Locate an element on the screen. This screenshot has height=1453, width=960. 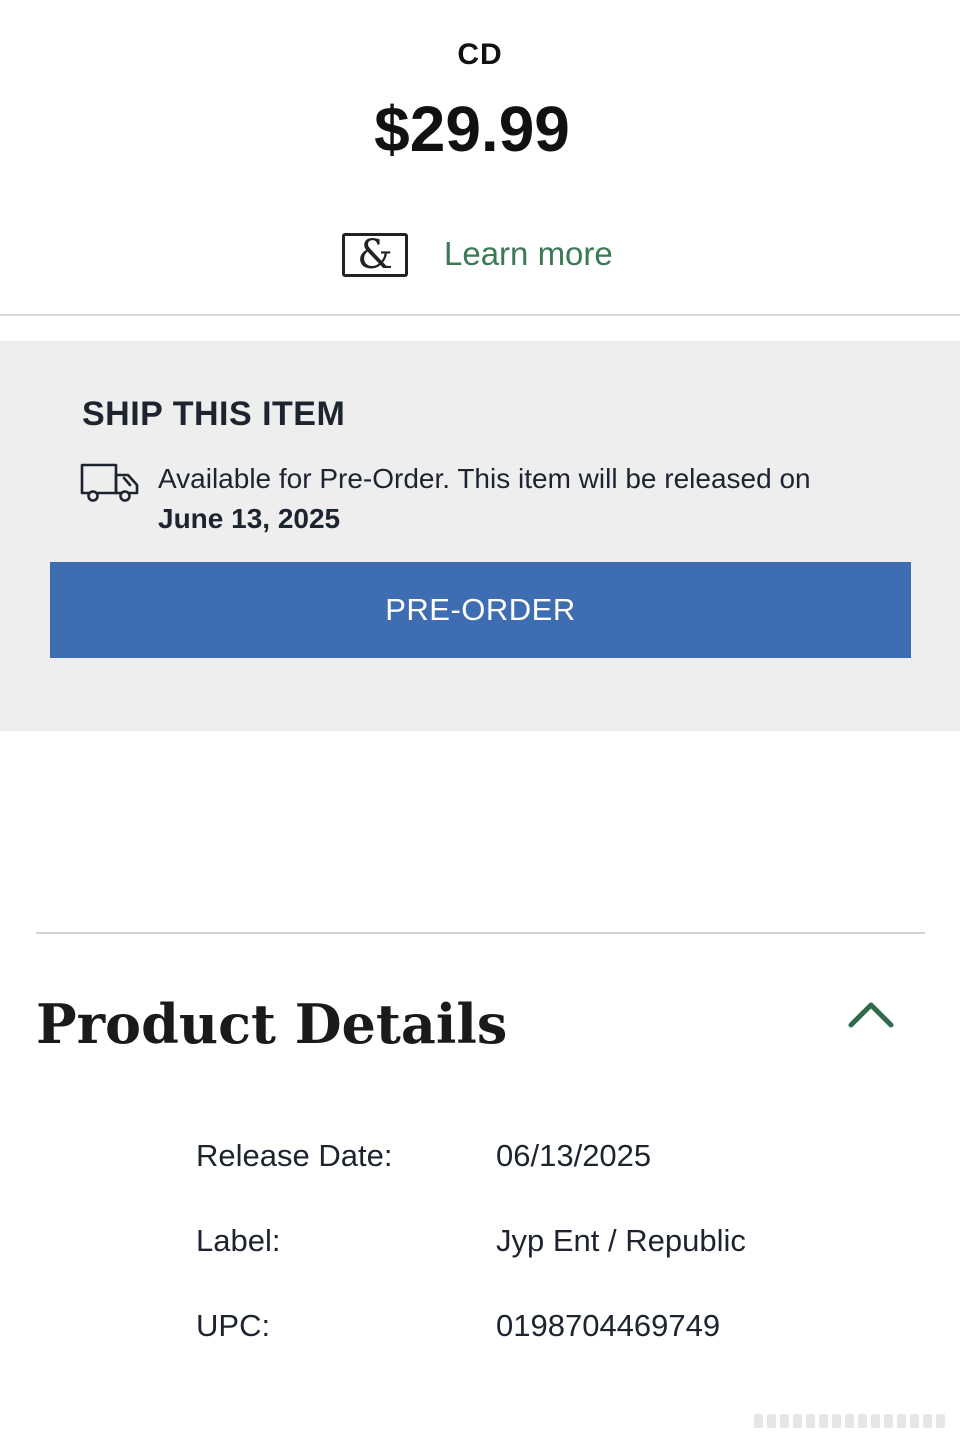
watermark-bars is located at coordinates (849, 1421).